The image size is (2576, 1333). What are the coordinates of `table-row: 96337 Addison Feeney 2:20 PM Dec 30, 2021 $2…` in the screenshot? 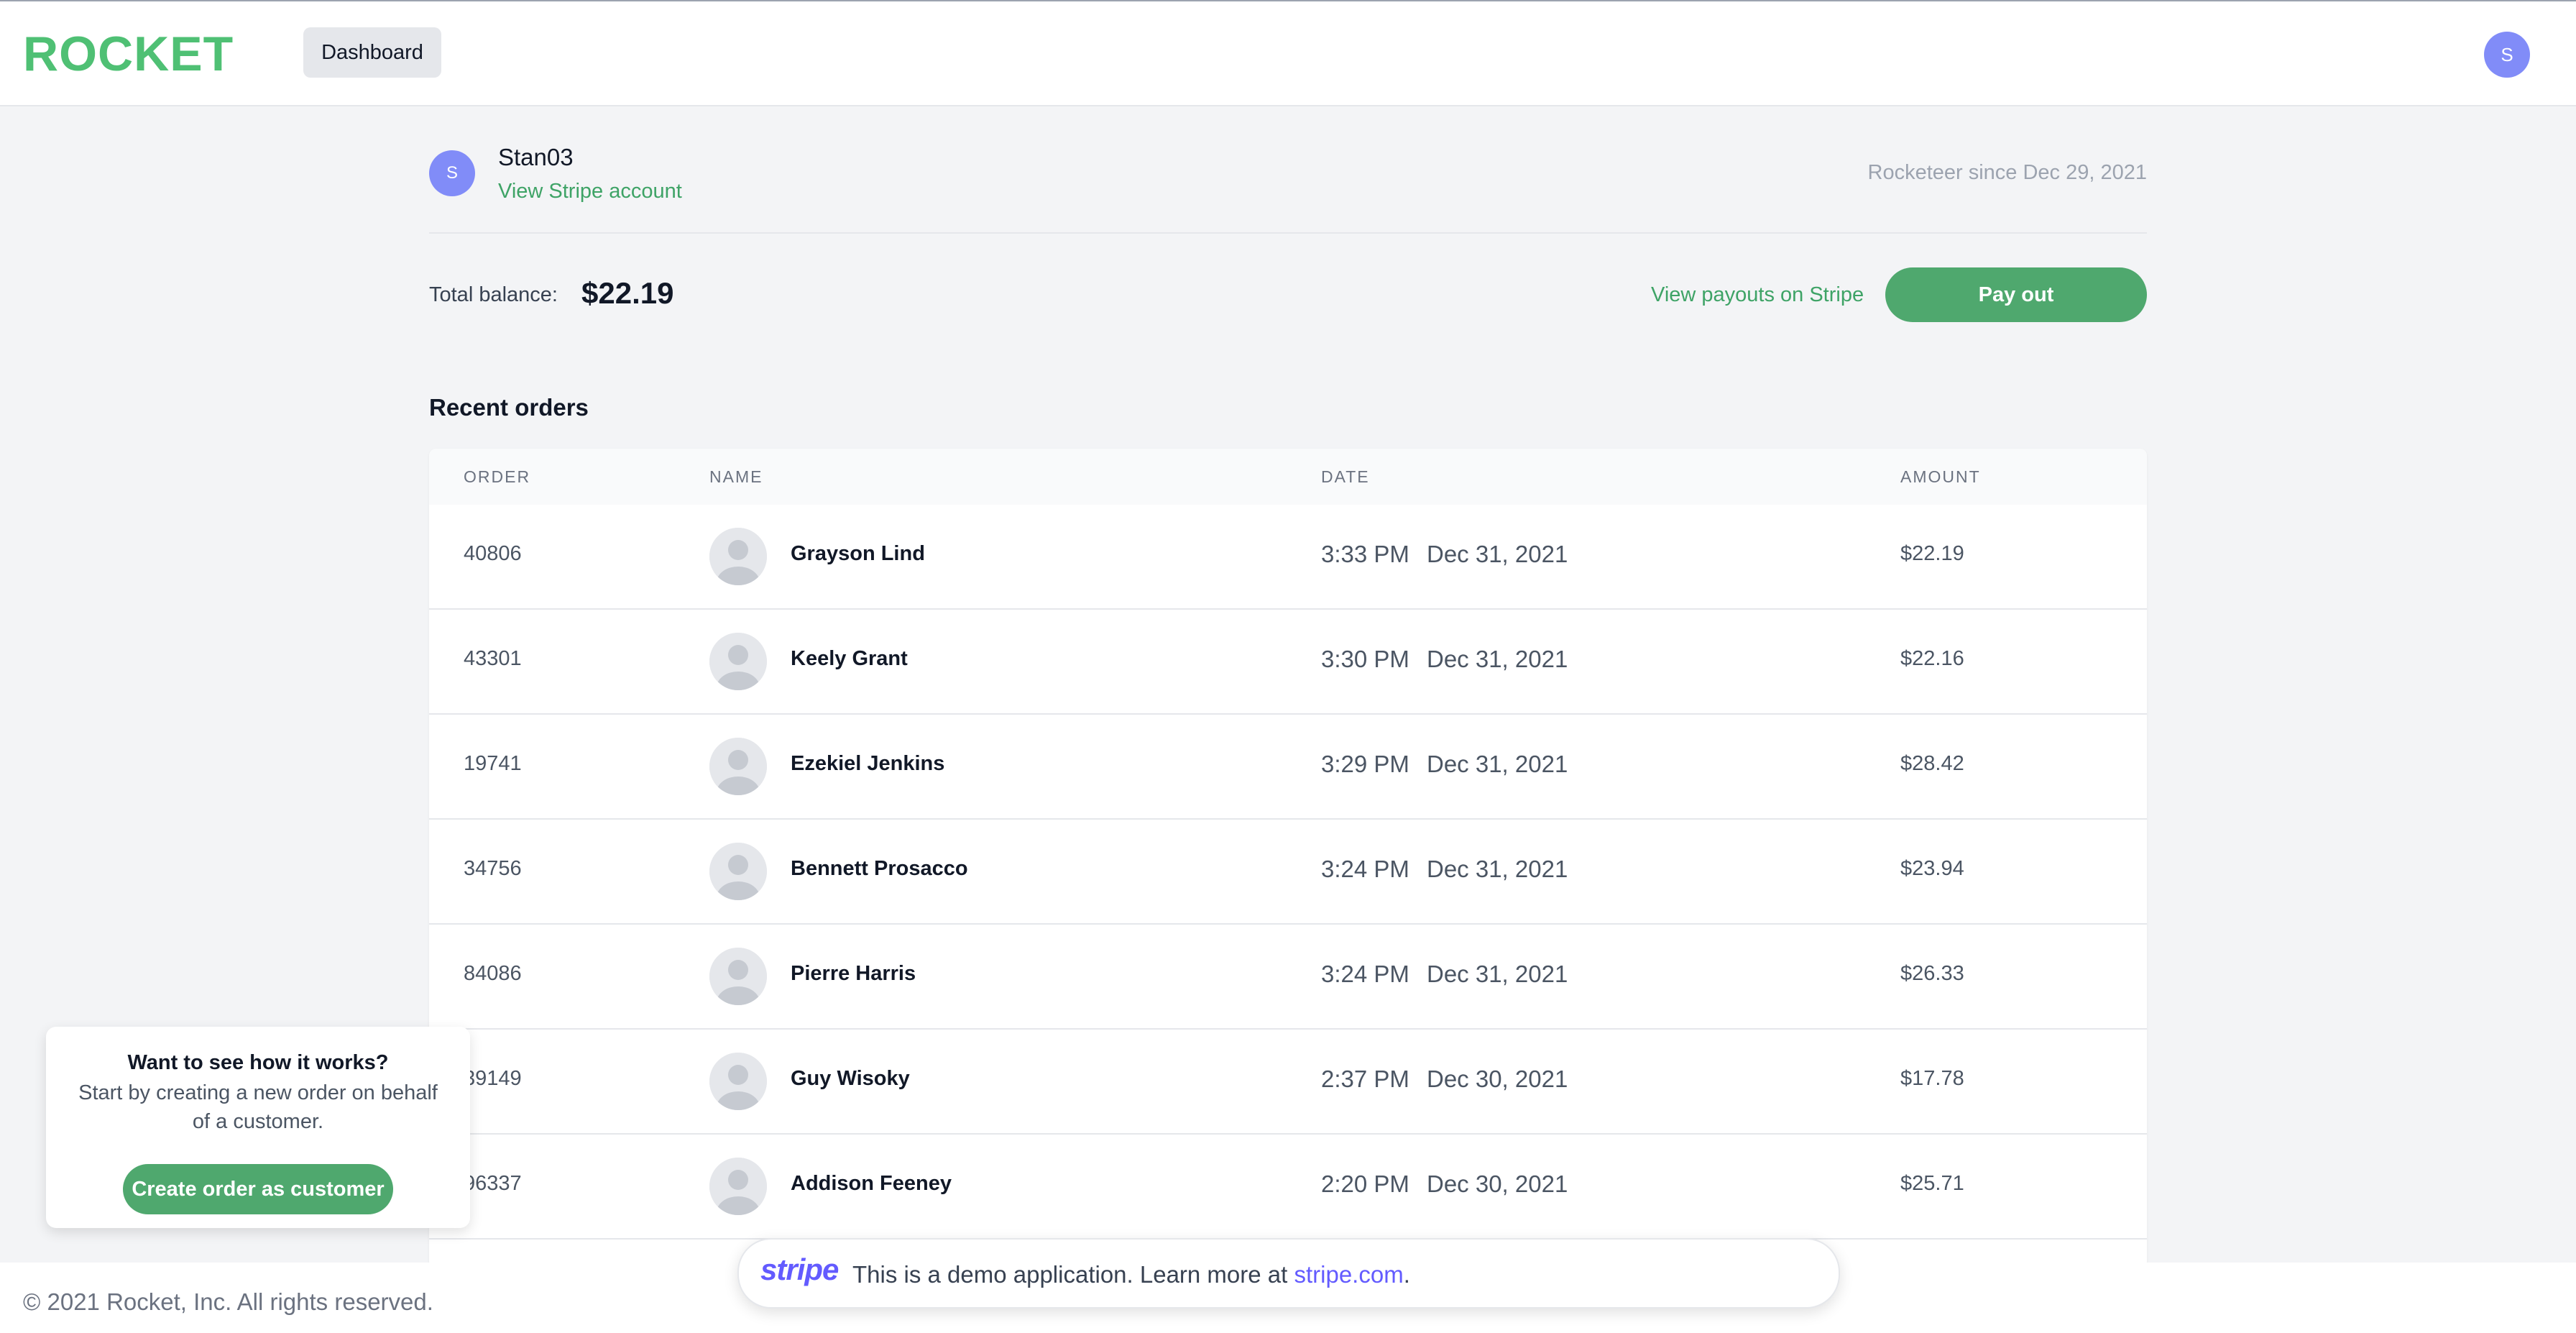 It's located at (1288, 1187).